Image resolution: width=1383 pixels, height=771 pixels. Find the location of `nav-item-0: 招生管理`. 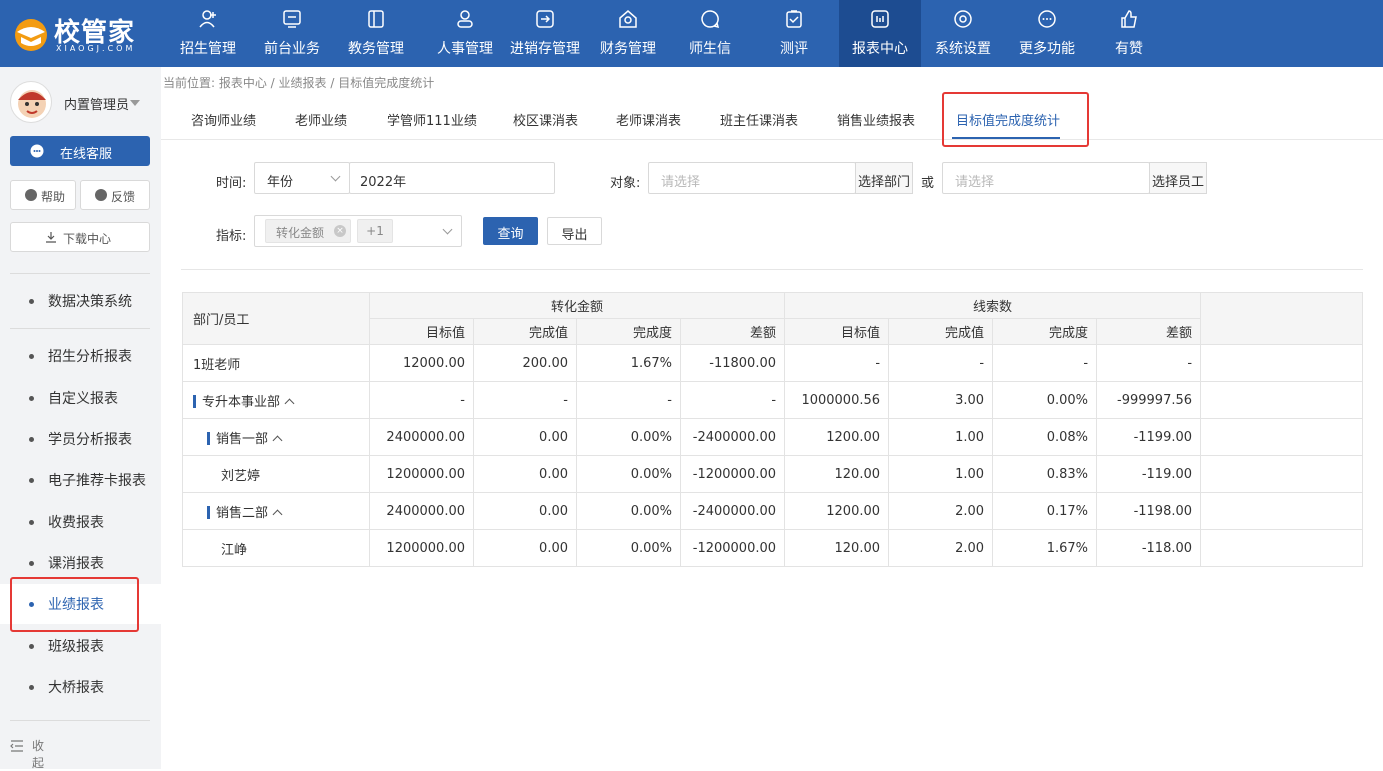

nav-item-0: 招生管理 is located at coordinates (208, 33).